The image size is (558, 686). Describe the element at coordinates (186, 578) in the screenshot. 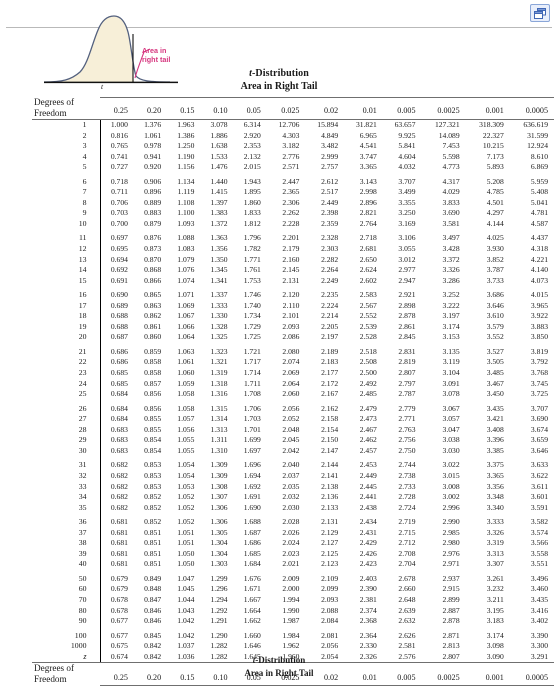

I see `cell-df50-a0.15: 1.047` at that location.